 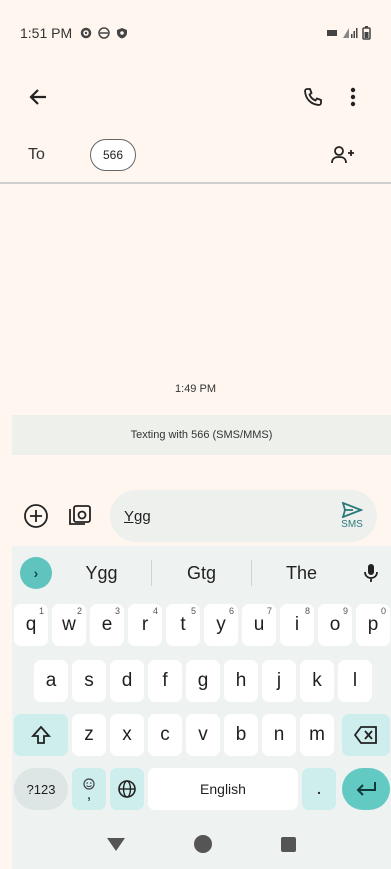 I want to click on key-f: f, so click(x=165, y=681).